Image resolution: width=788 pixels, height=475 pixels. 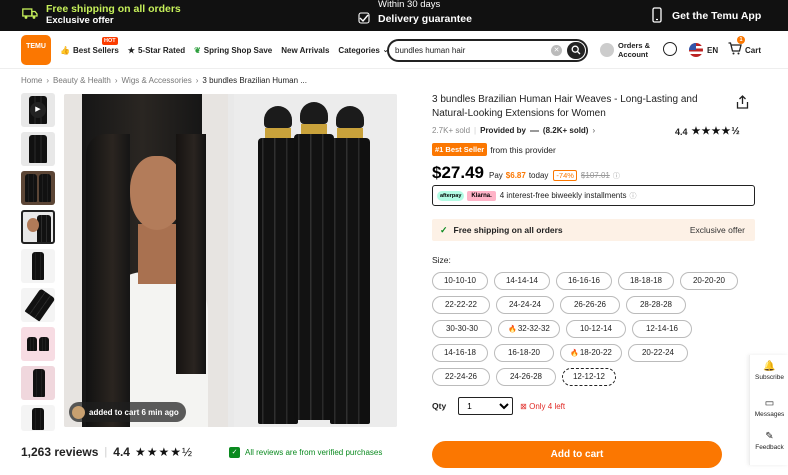 I want to click on orders-account-label: Orders & Account, so click(x=634, y=50).